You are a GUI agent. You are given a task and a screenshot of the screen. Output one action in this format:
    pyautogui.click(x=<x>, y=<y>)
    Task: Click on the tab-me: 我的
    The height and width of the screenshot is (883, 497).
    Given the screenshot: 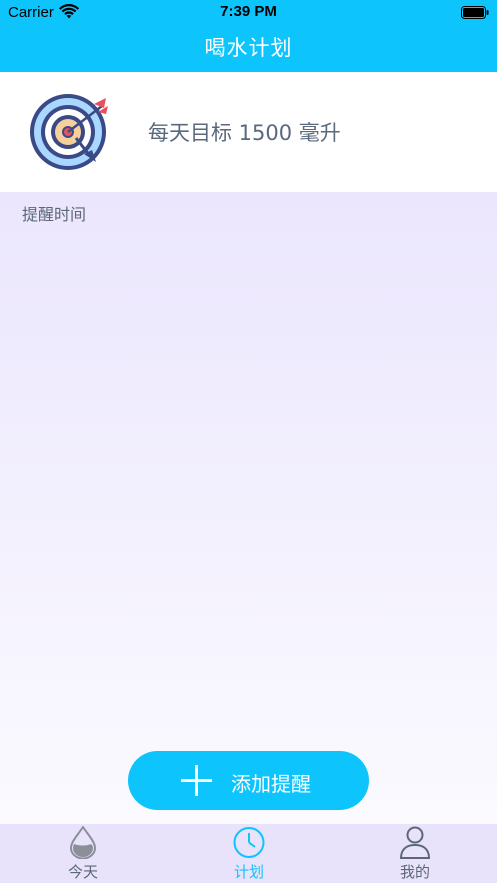 What is the action you would take?
    pyautogui.click(x=414, y=853)
    